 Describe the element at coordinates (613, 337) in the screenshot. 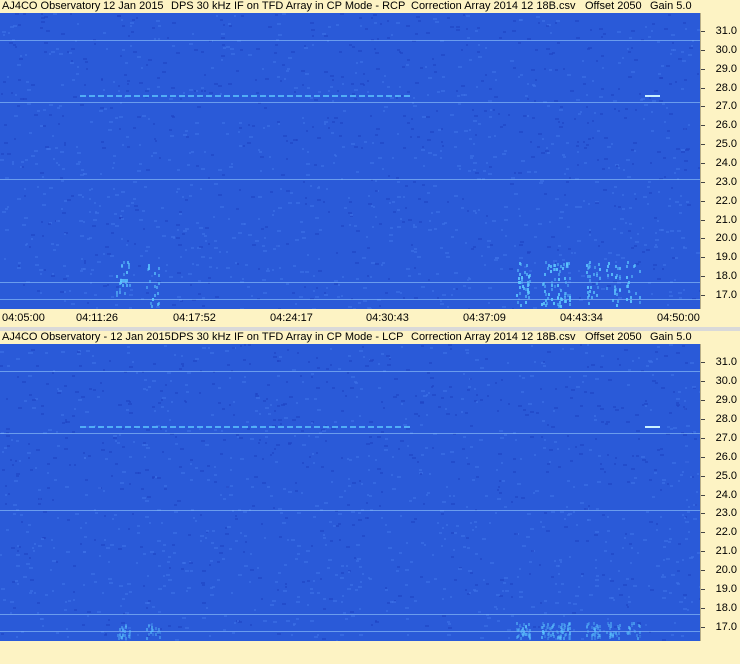

I see `lcp-title-offset: Offset 2050` at that location.